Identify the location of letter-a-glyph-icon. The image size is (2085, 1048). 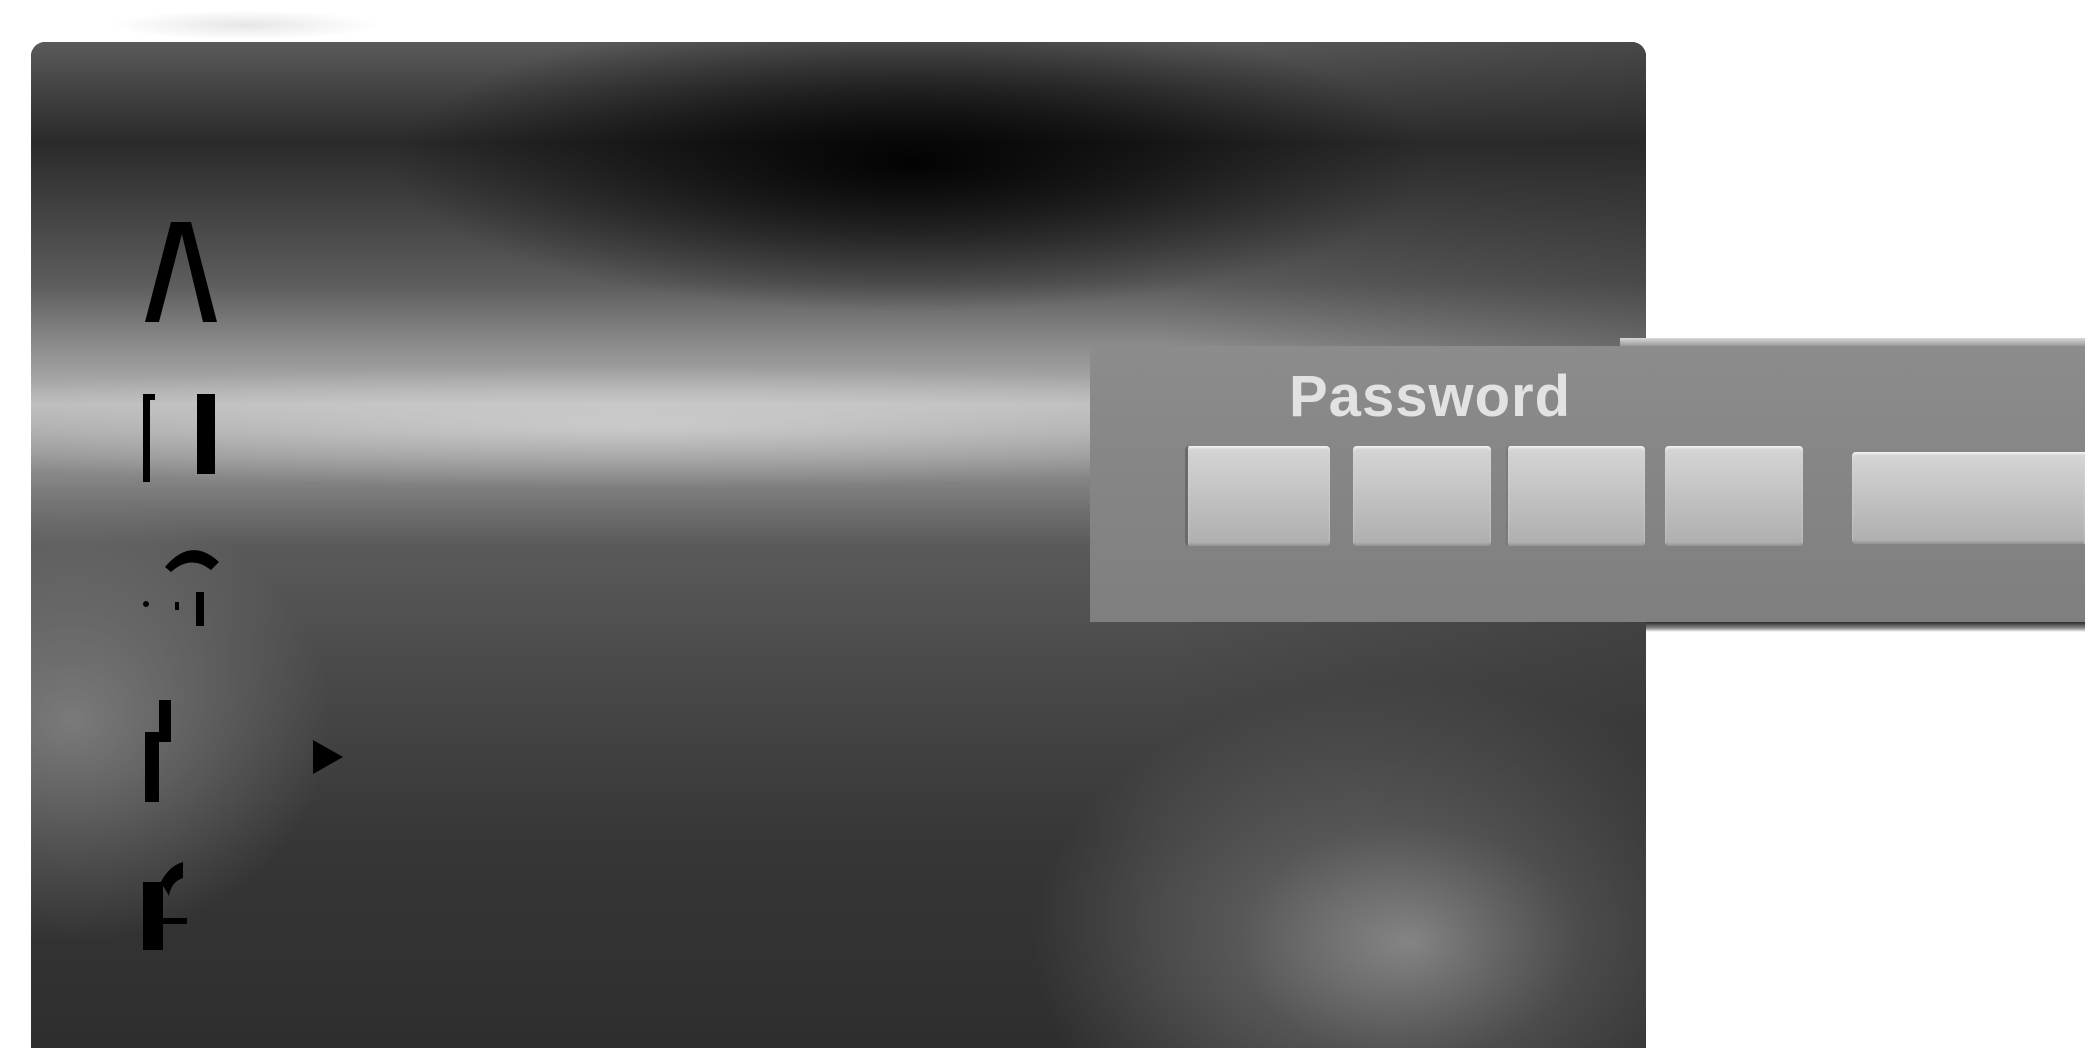
(181, 272).